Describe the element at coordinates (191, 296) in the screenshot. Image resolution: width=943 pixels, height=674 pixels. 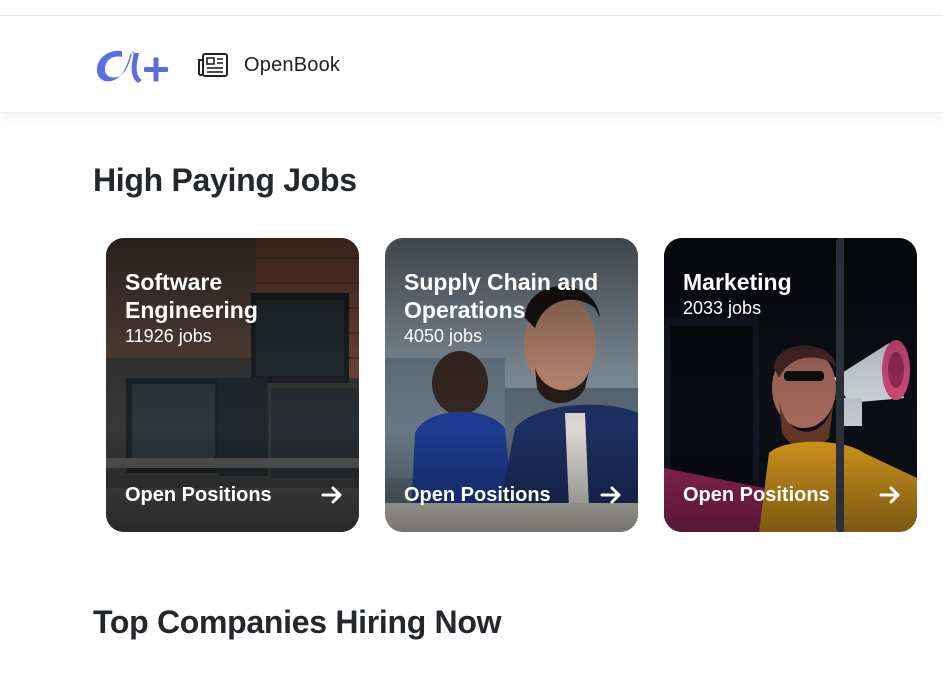
I see `job-card-title-text: Software Engineering` at that location.